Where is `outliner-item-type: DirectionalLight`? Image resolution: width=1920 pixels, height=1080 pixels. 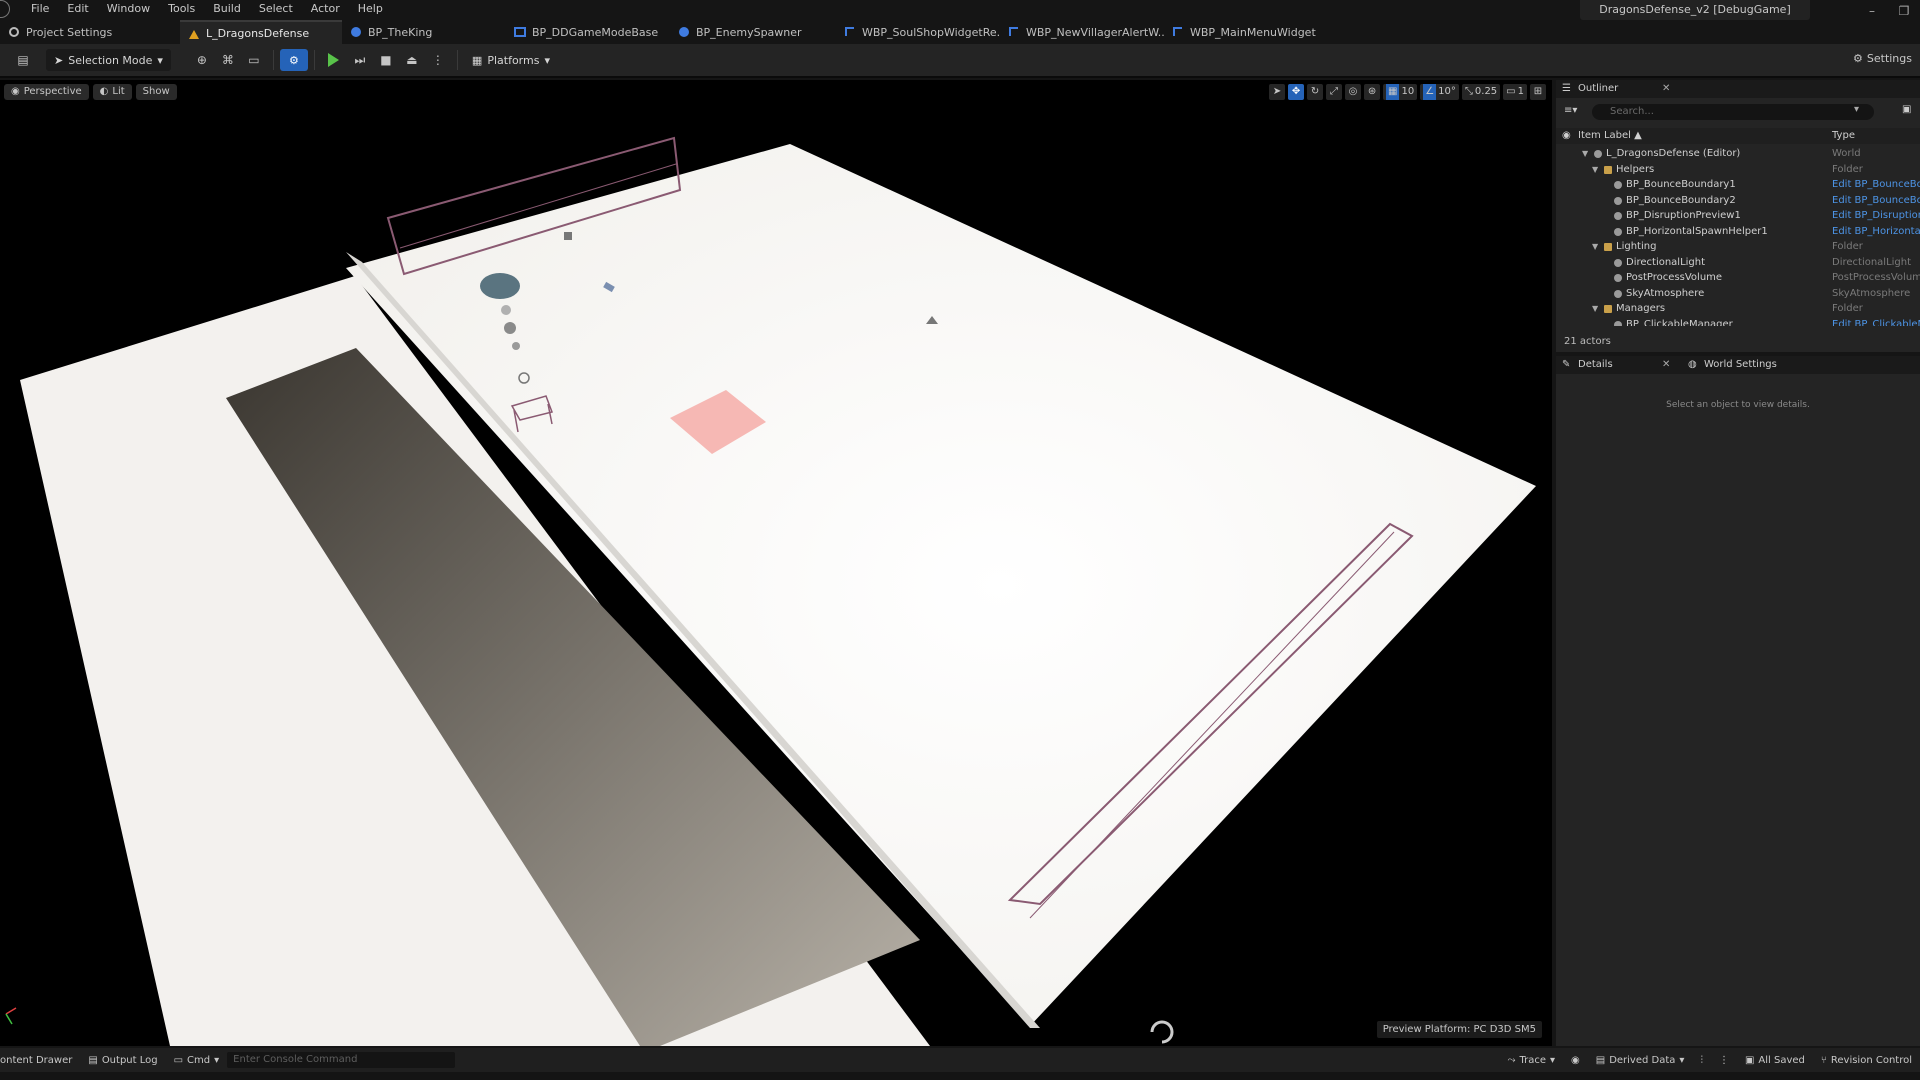
outliner-item-type: DirectionalLight is located at coordinates (1872, 262).